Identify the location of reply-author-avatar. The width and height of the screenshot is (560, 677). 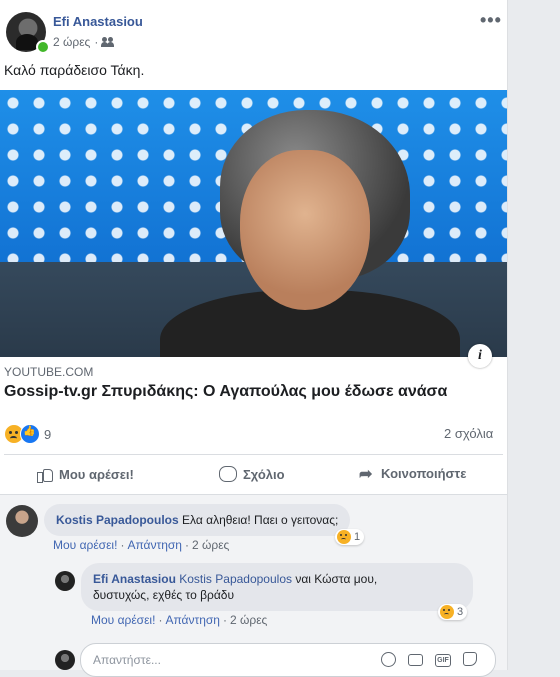
(65, 581).